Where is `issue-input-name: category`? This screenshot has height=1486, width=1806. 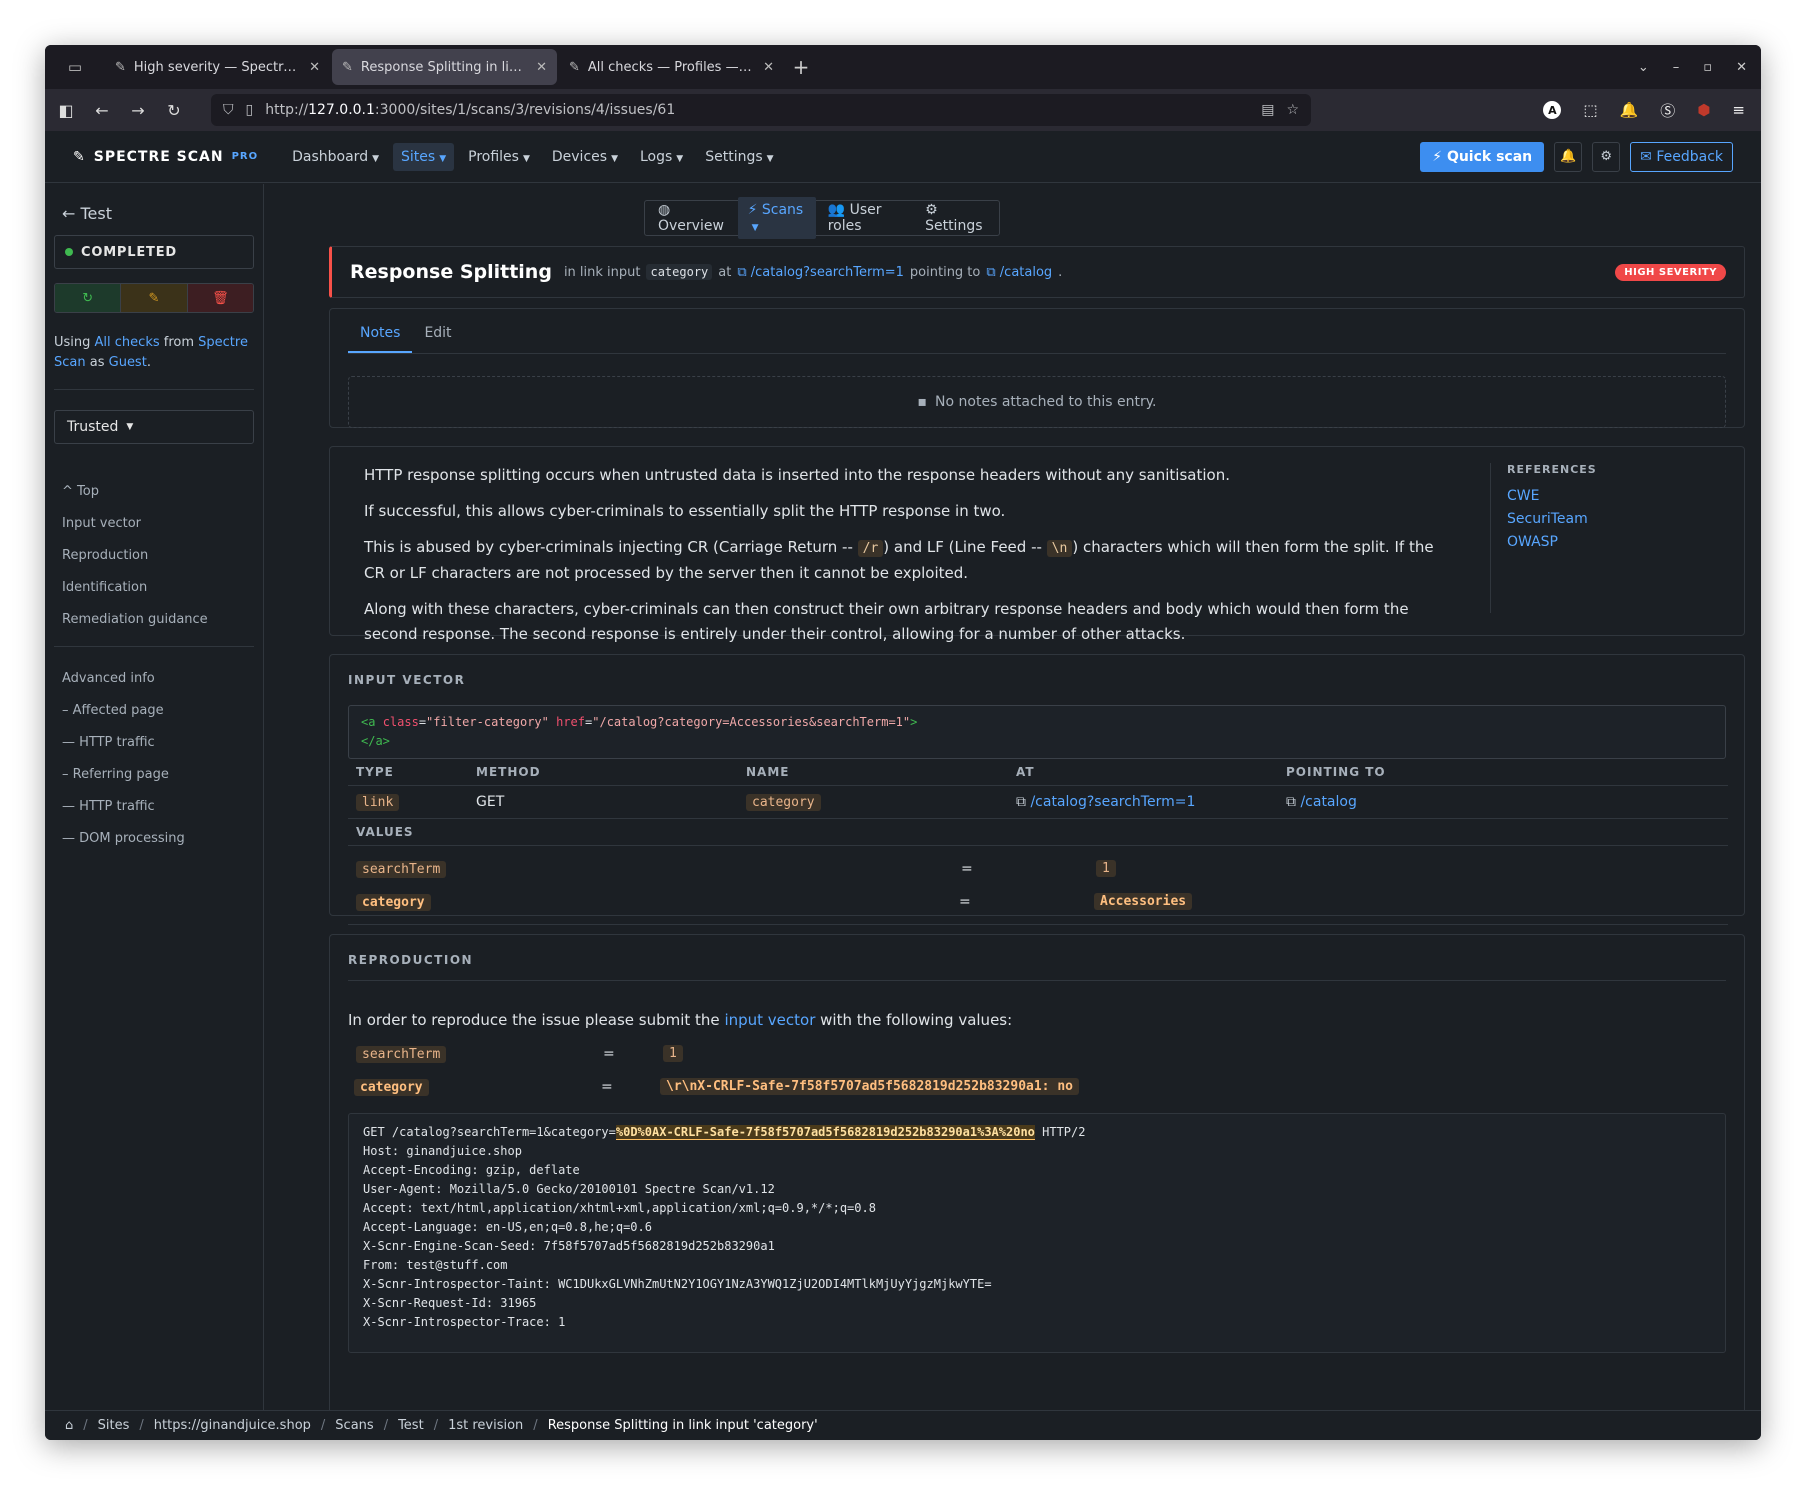 issue-input-name: category is located at coordinates (679, 272).